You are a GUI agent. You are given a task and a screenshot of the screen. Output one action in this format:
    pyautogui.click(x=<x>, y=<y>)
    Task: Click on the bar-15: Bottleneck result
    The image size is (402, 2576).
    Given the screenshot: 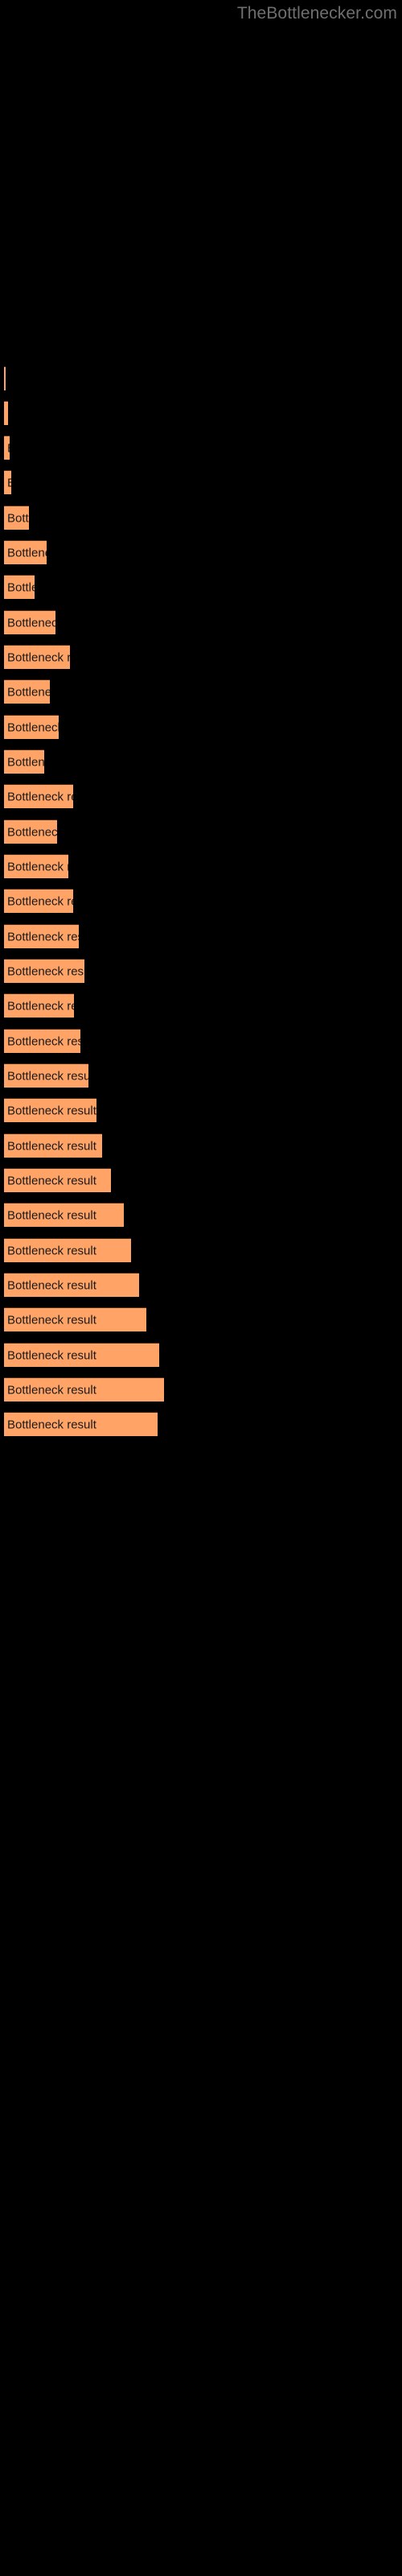 What is the action you would take?
    pyautogui.click(x=36, y=866)
    